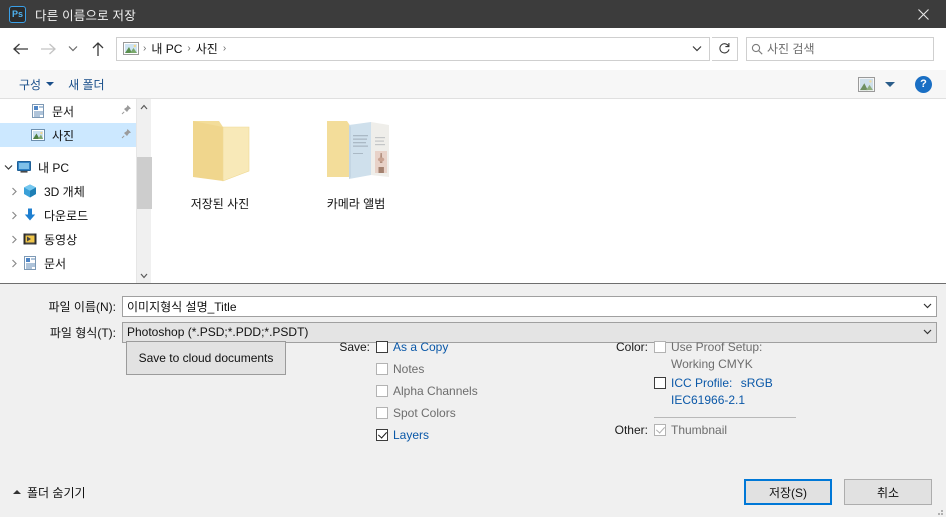 The height and width of the screenshot is (517, 946). I want to click on folder-empty-icon, so click(220, 151).